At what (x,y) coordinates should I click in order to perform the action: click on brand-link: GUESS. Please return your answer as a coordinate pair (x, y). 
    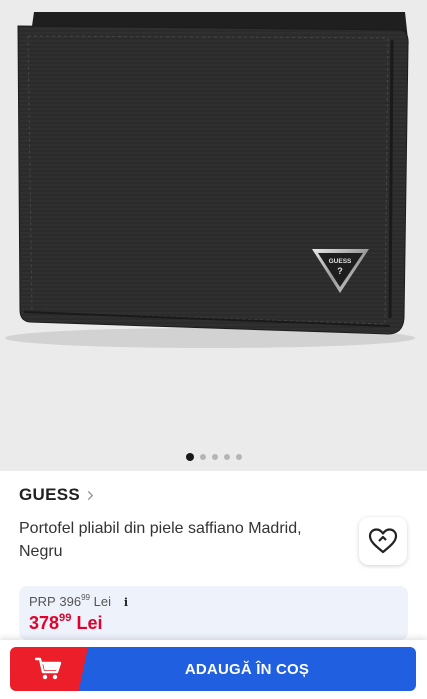
    Looking at the image, I should click on (57, 495).